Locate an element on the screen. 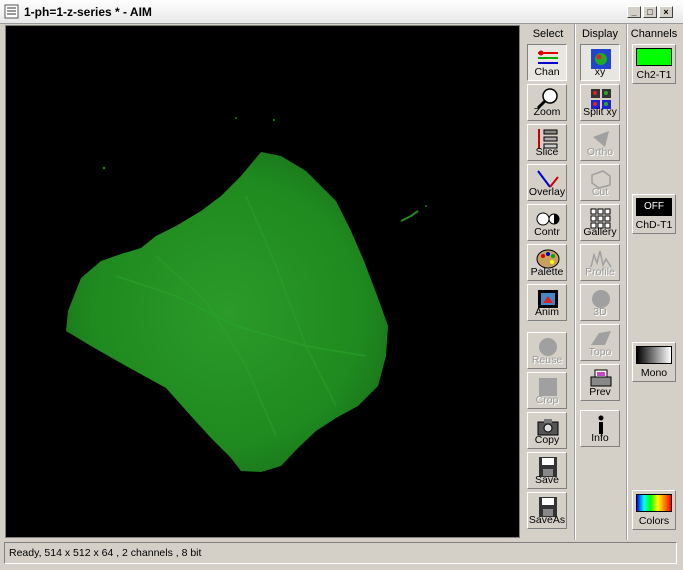 The image size is (683, 570). tool-label: Save is located at coordinates (547, 480).